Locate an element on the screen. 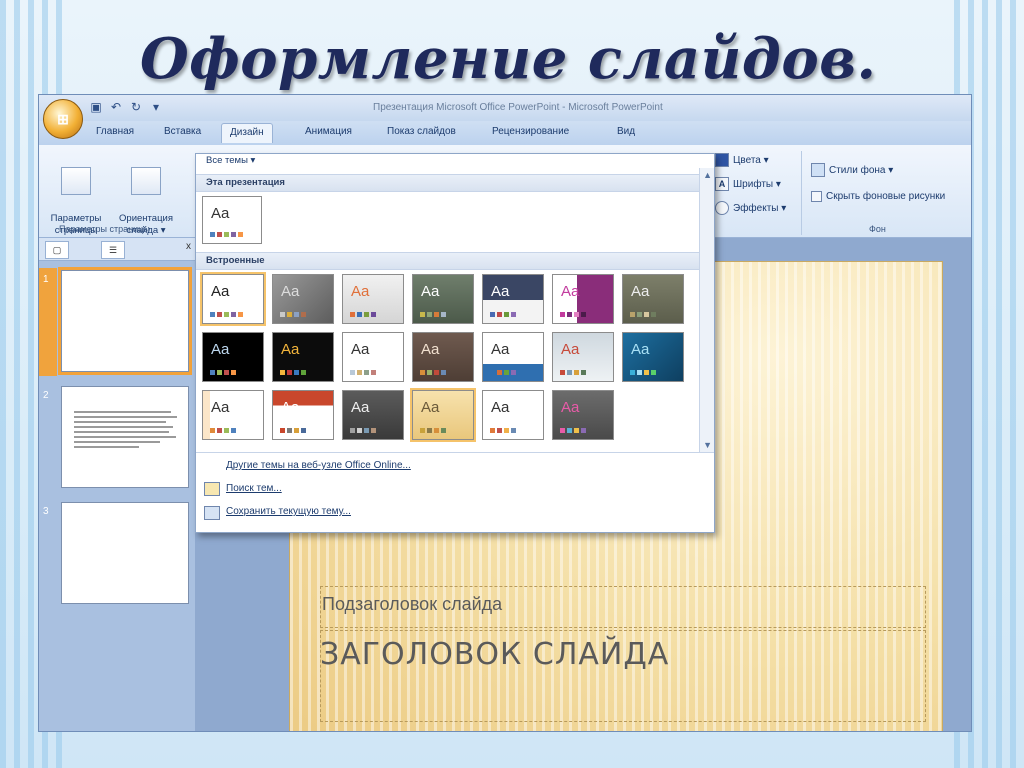 The width and height of the screenshot is (1024, 768). scroll-down-icon: ▼ is located at coordinates (707, 445).